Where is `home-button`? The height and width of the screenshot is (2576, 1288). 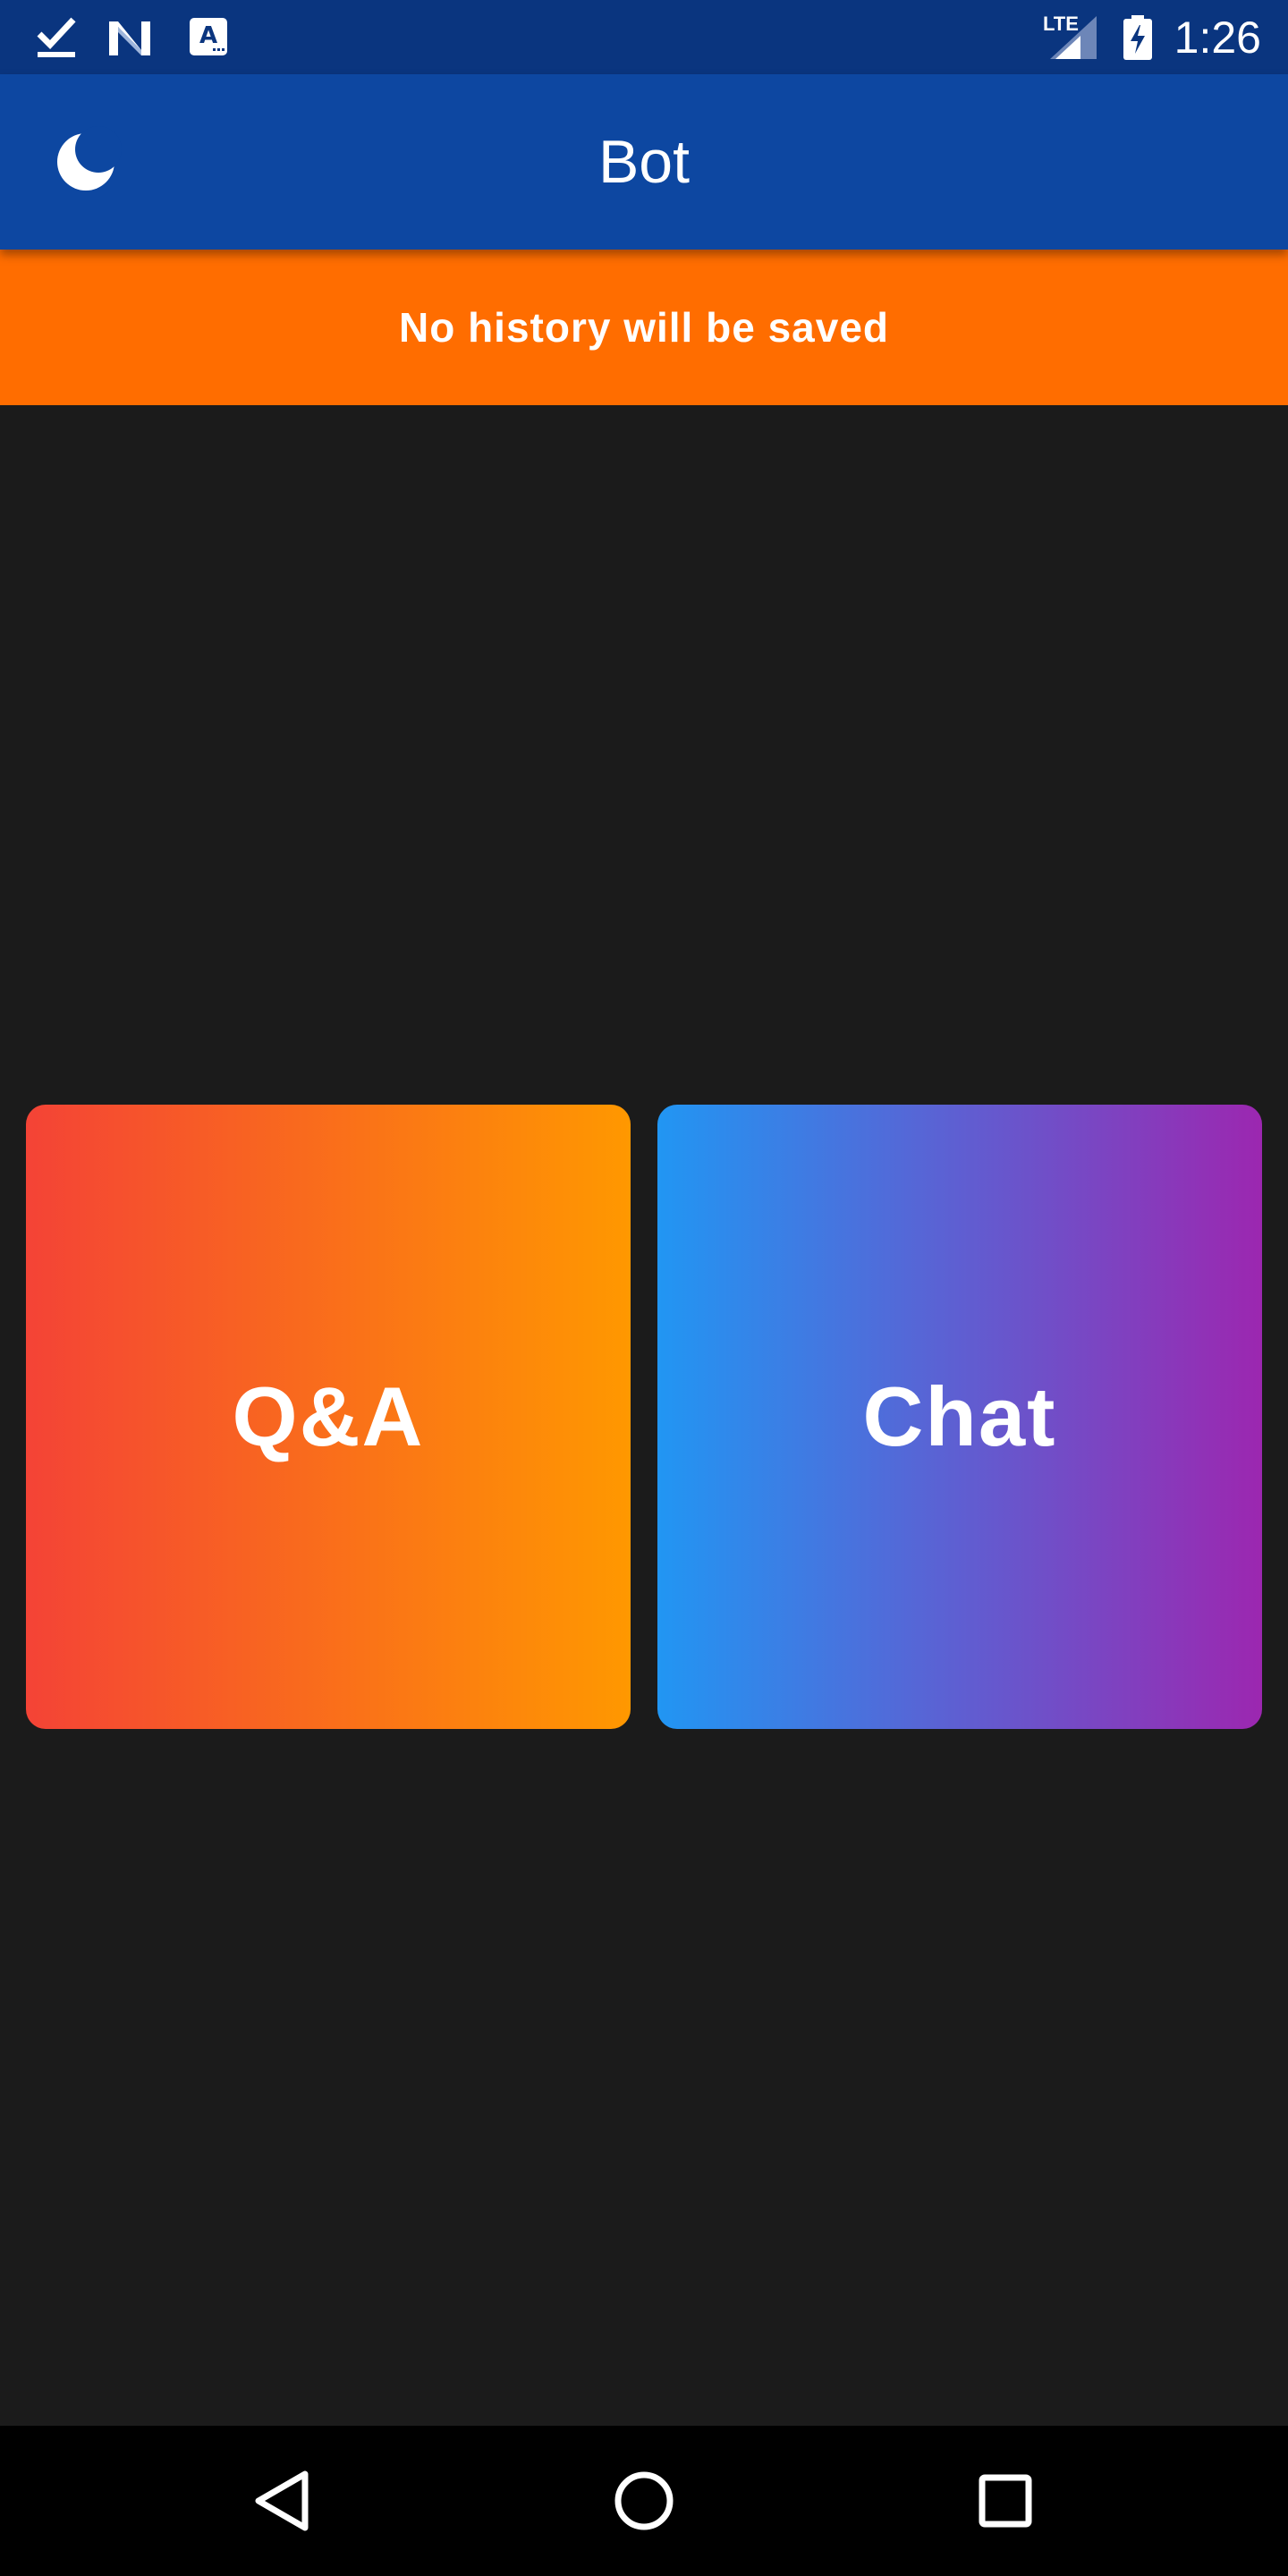
home-button is located at coordinates (644, 2501).